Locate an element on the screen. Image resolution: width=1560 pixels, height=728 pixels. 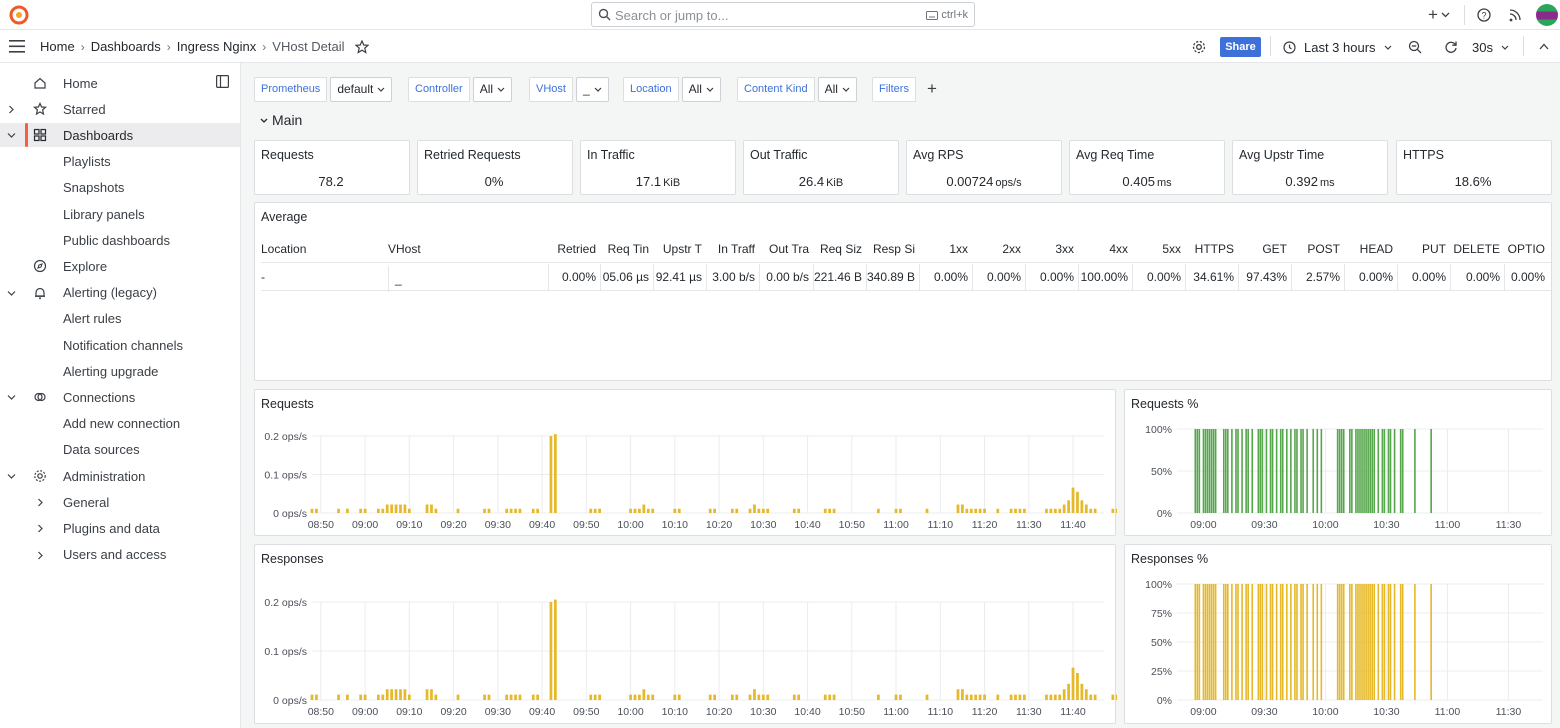
menu-icon is located at coordinates (17, 46).